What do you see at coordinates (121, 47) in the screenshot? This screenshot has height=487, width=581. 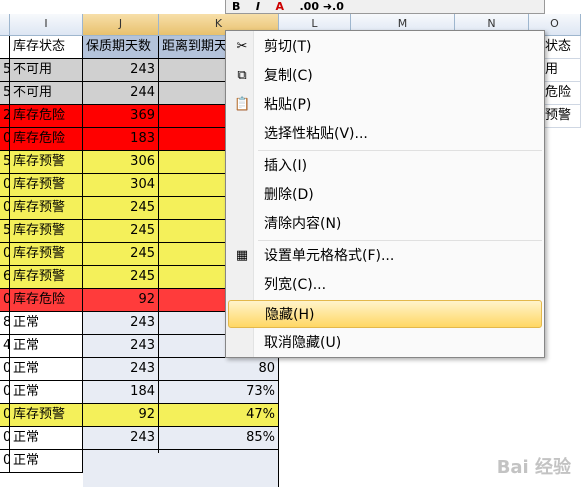 I see `header-cell-shelf-life: 保质期天数` at bounding box center [121, 47].